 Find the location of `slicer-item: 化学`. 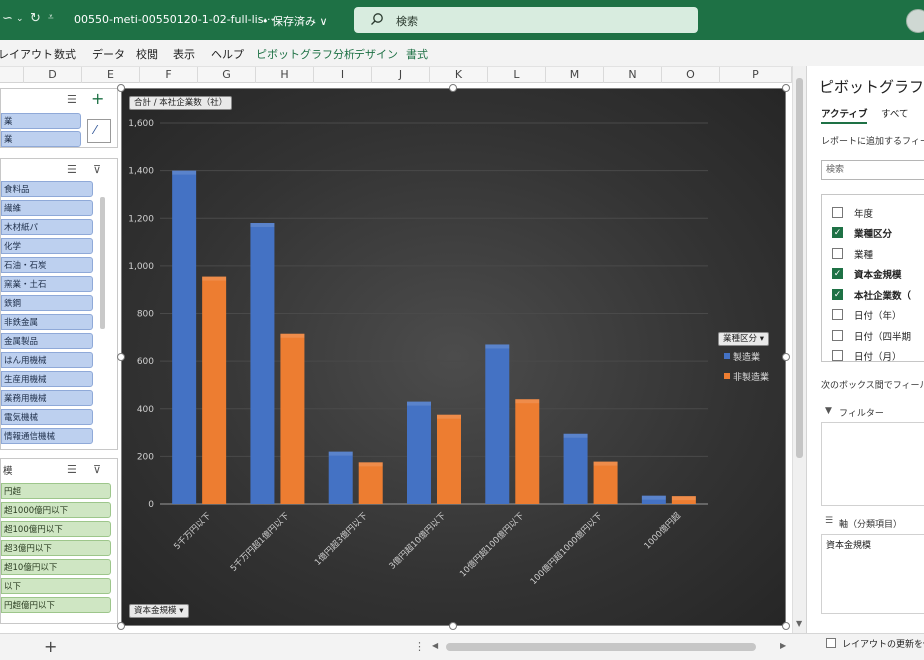

slicer-item: 化学 is located at coordinates (47, 246).